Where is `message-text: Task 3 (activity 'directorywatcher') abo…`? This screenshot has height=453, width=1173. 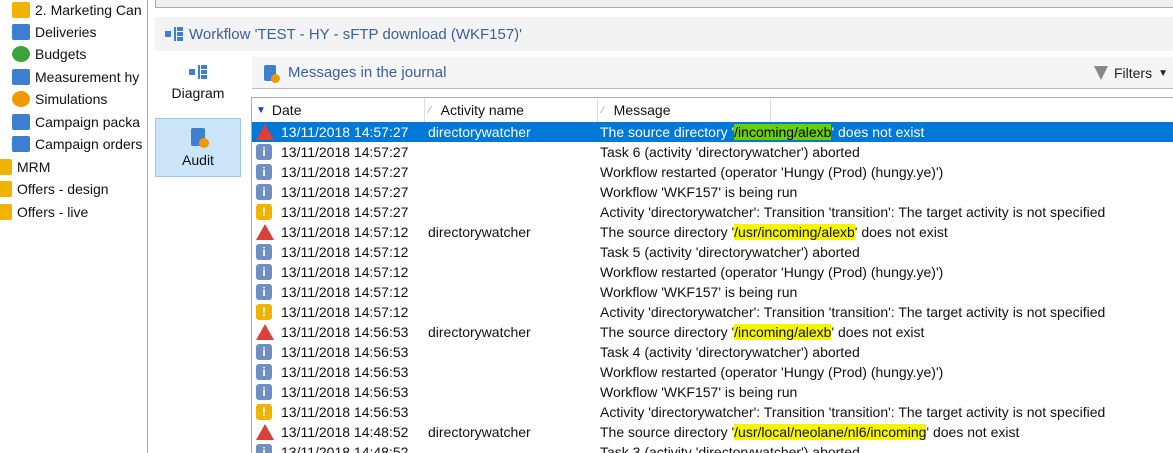 message-text: Task 3 (activity 'directorywatcher') abo… is located at coordinates (730, 448).